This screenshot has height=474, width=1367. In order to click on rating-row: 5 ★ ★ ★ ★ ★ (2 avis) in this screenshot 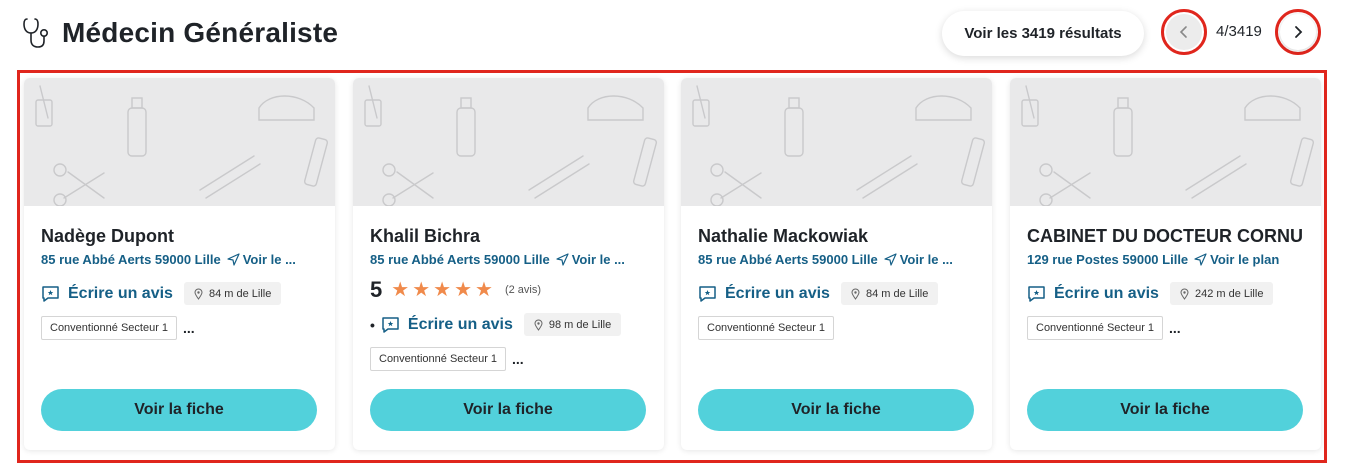, I will do `click(511, 290)`.